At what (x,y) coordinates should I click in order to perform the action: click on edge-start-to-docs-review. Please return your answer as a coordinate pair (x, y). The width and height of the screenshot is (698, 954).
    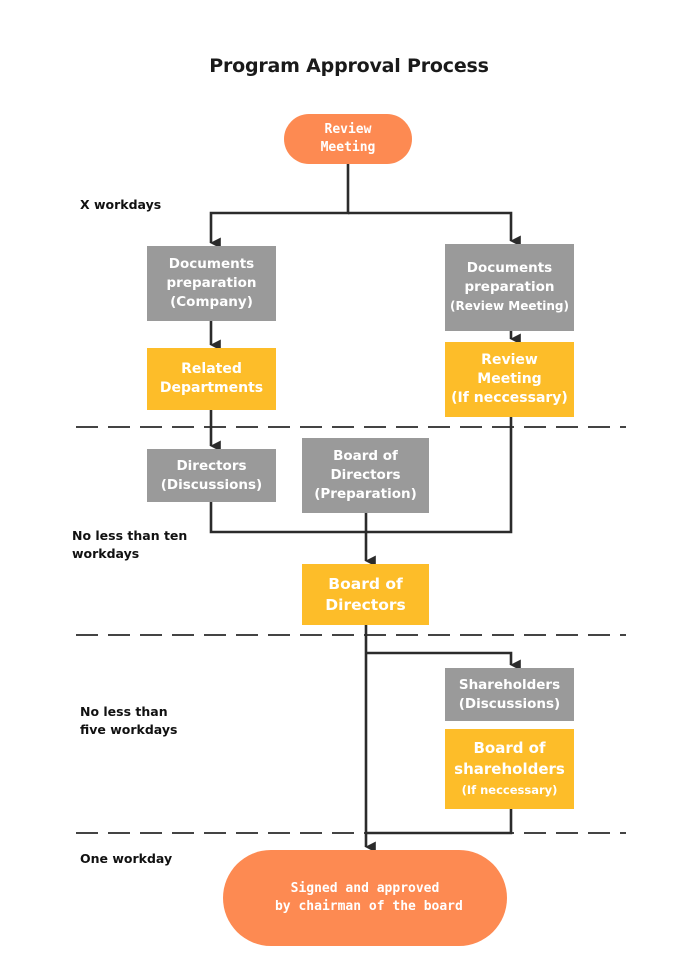
    Looking at the image, I should click on (434, 229).